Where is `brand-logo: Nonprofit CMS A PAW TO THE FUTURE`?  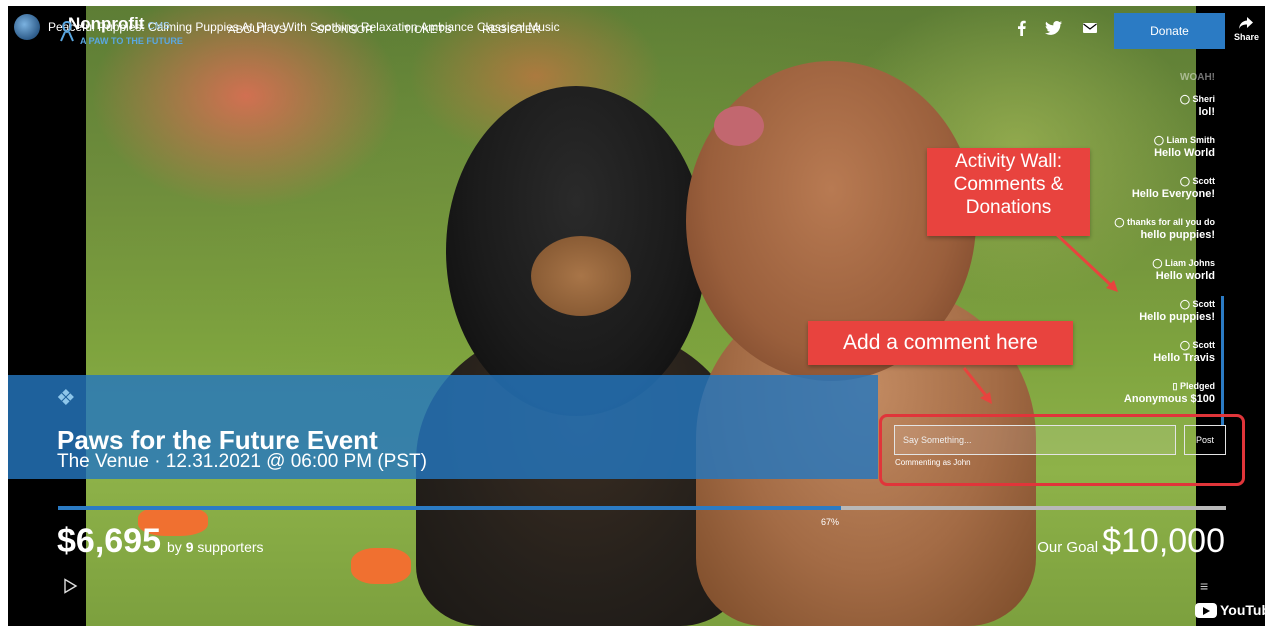 brand-logo: Nonprofit CMS A PAW TO THE FUTURE is located at coordinates (121, 30).